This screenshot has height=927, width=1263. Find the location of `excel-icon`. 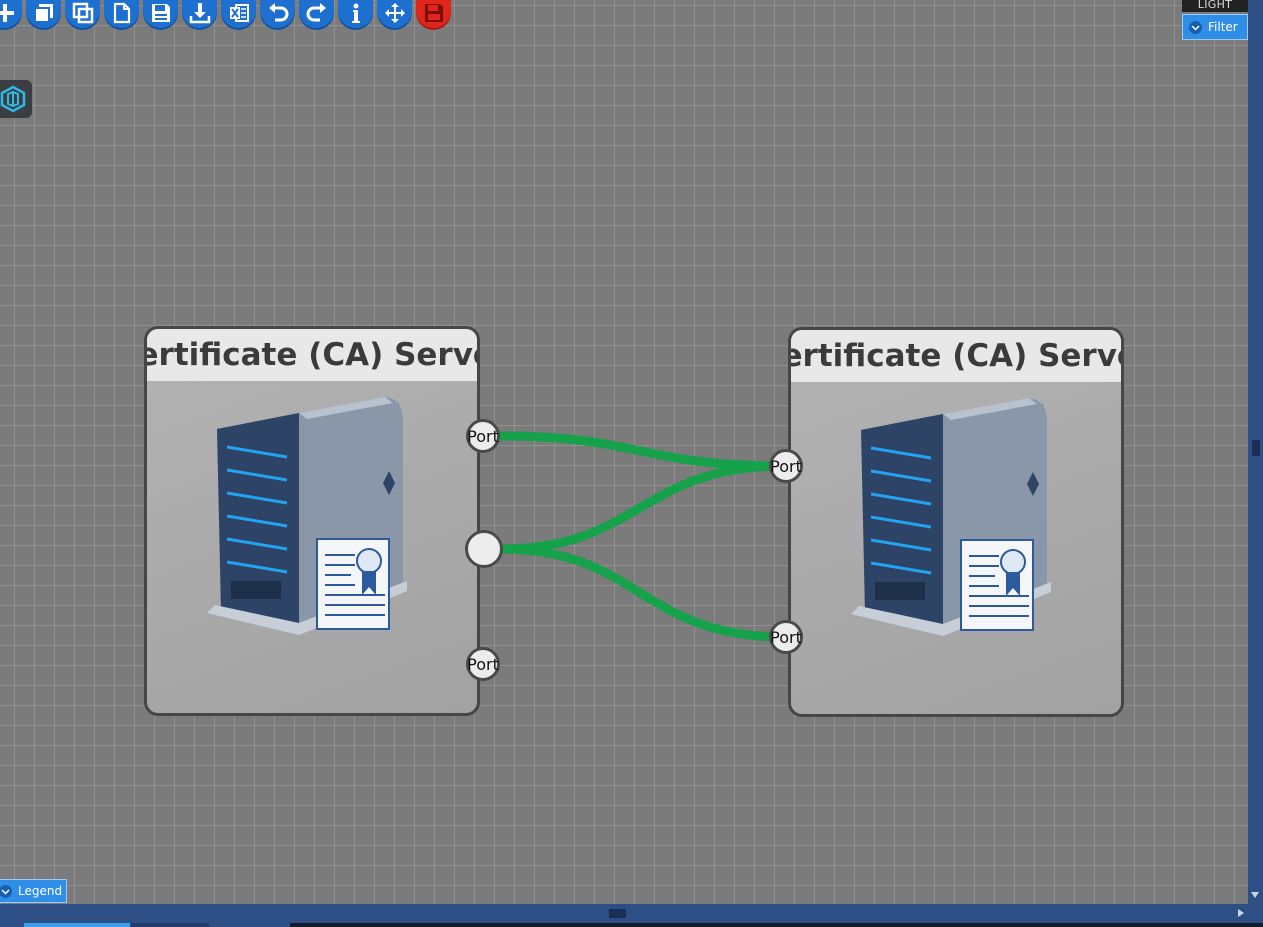

excel-icon is located at coordinates (239, 13).